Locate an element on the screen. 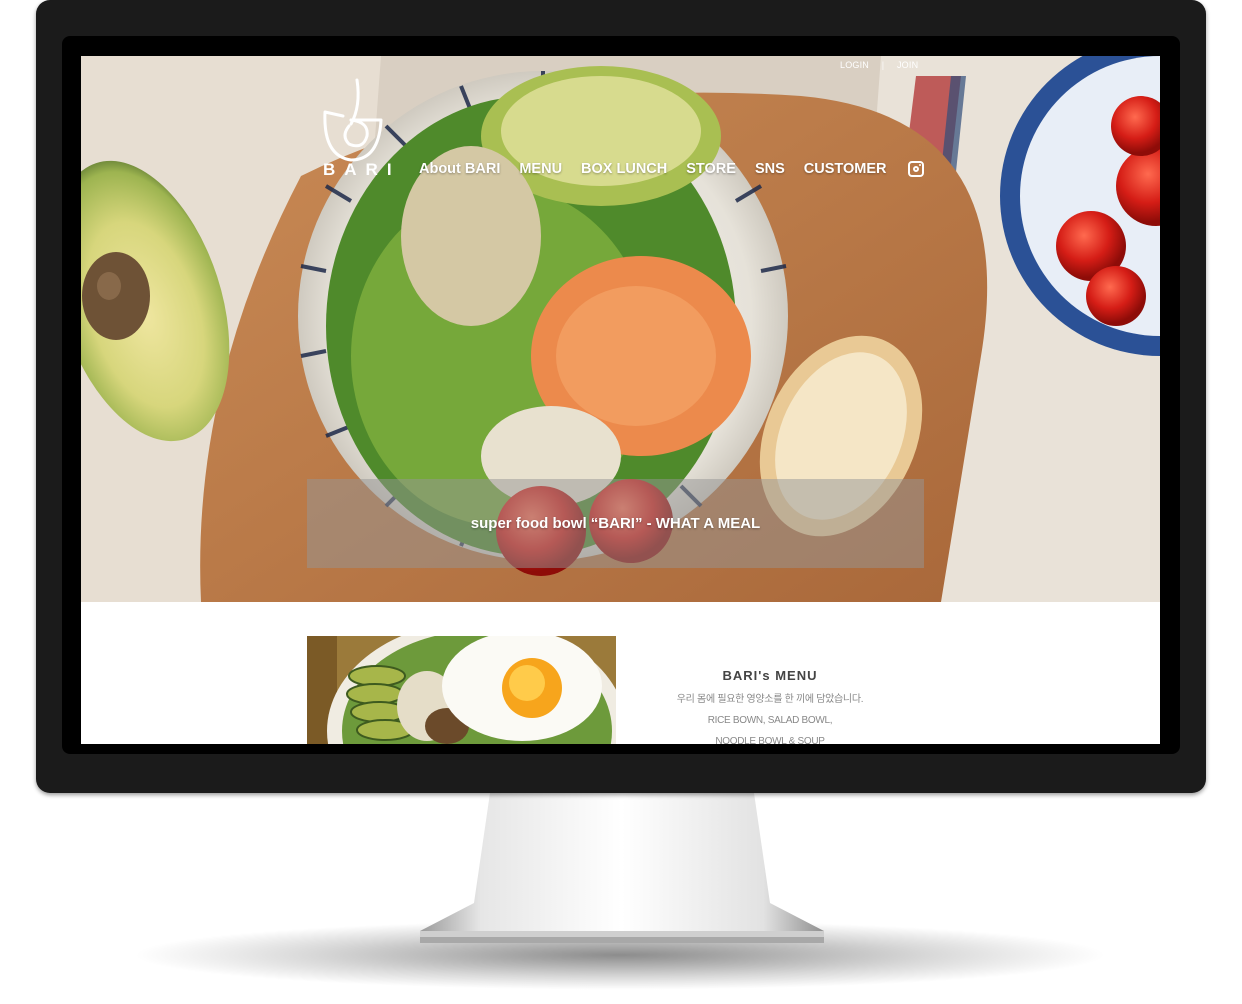 Image resolution: width=1242 pixels, height=1004 pixels. nav-store: STORE is located at coordinates (711, 169).